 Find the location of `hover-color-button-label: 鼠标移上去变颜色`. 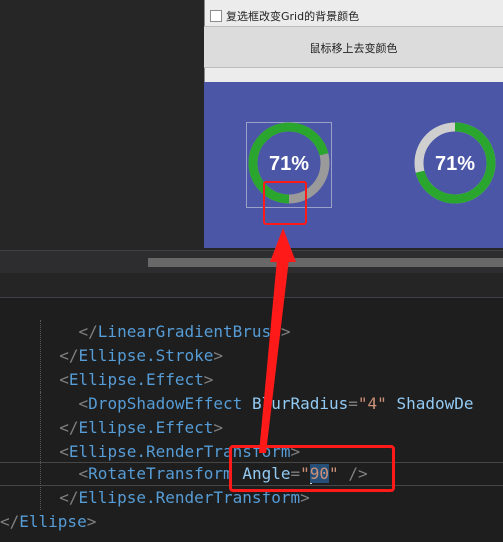

hover-color-button-label: 鼠标移上去变颜色 is located at coordinates (353, 48).